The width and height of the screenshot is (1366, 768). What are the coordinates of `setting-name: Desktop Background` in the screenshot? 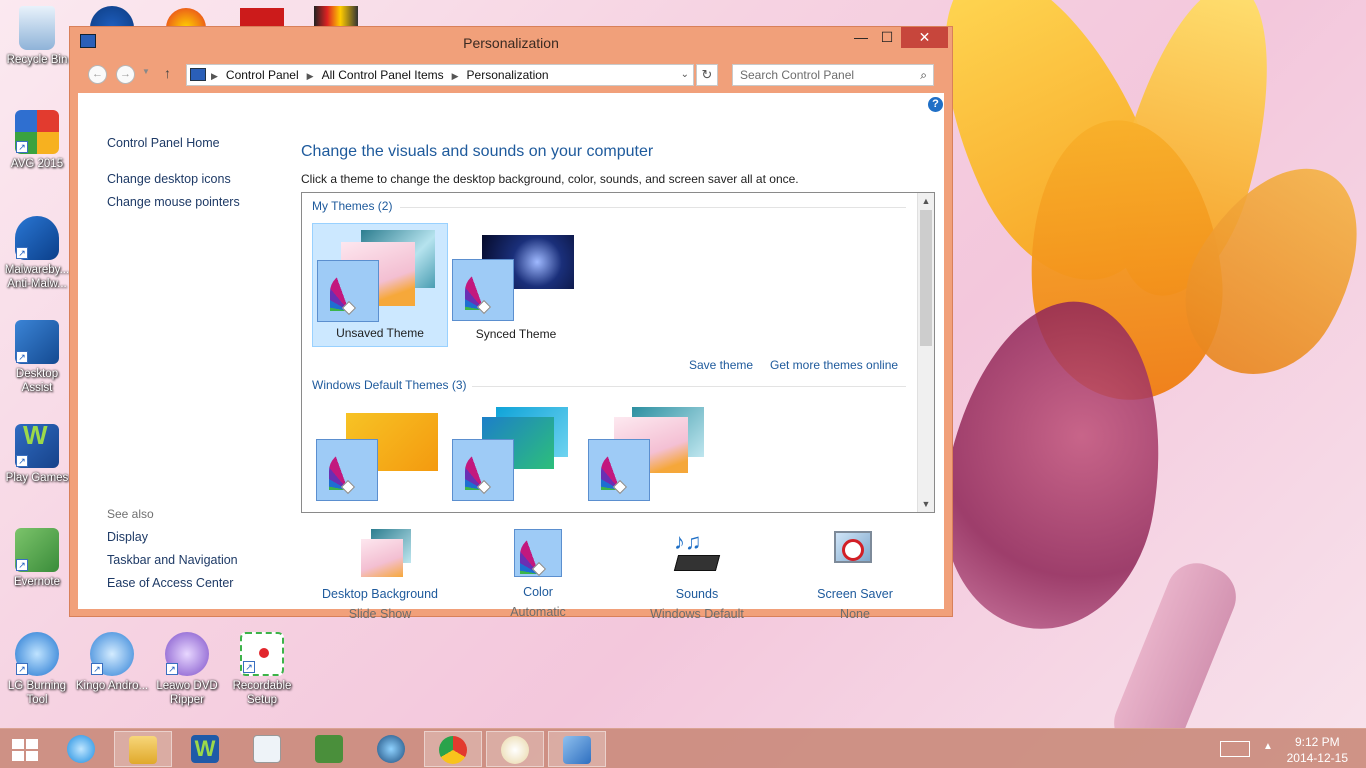 It's located at (380, 594).